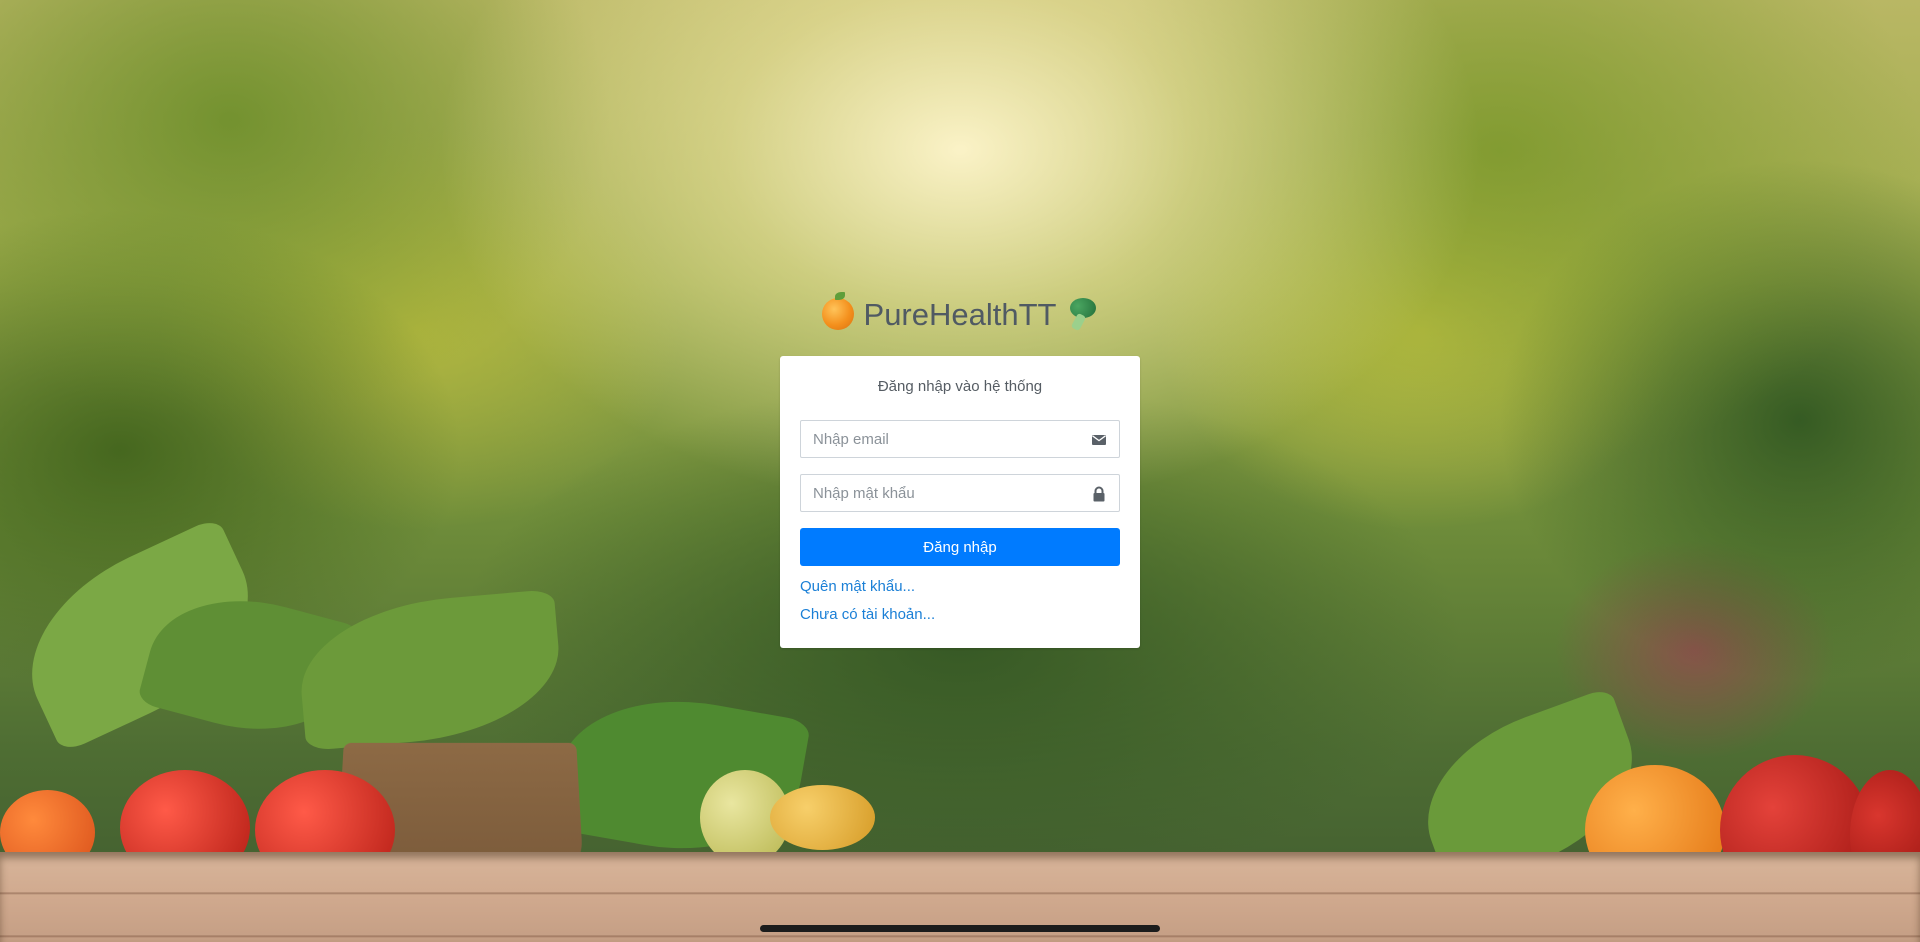 This screenshot has height=942, width=1920. What do you see at coordinates (942, 439) in the screenshot?
I see `email-input` at bounding box center [942, 439].